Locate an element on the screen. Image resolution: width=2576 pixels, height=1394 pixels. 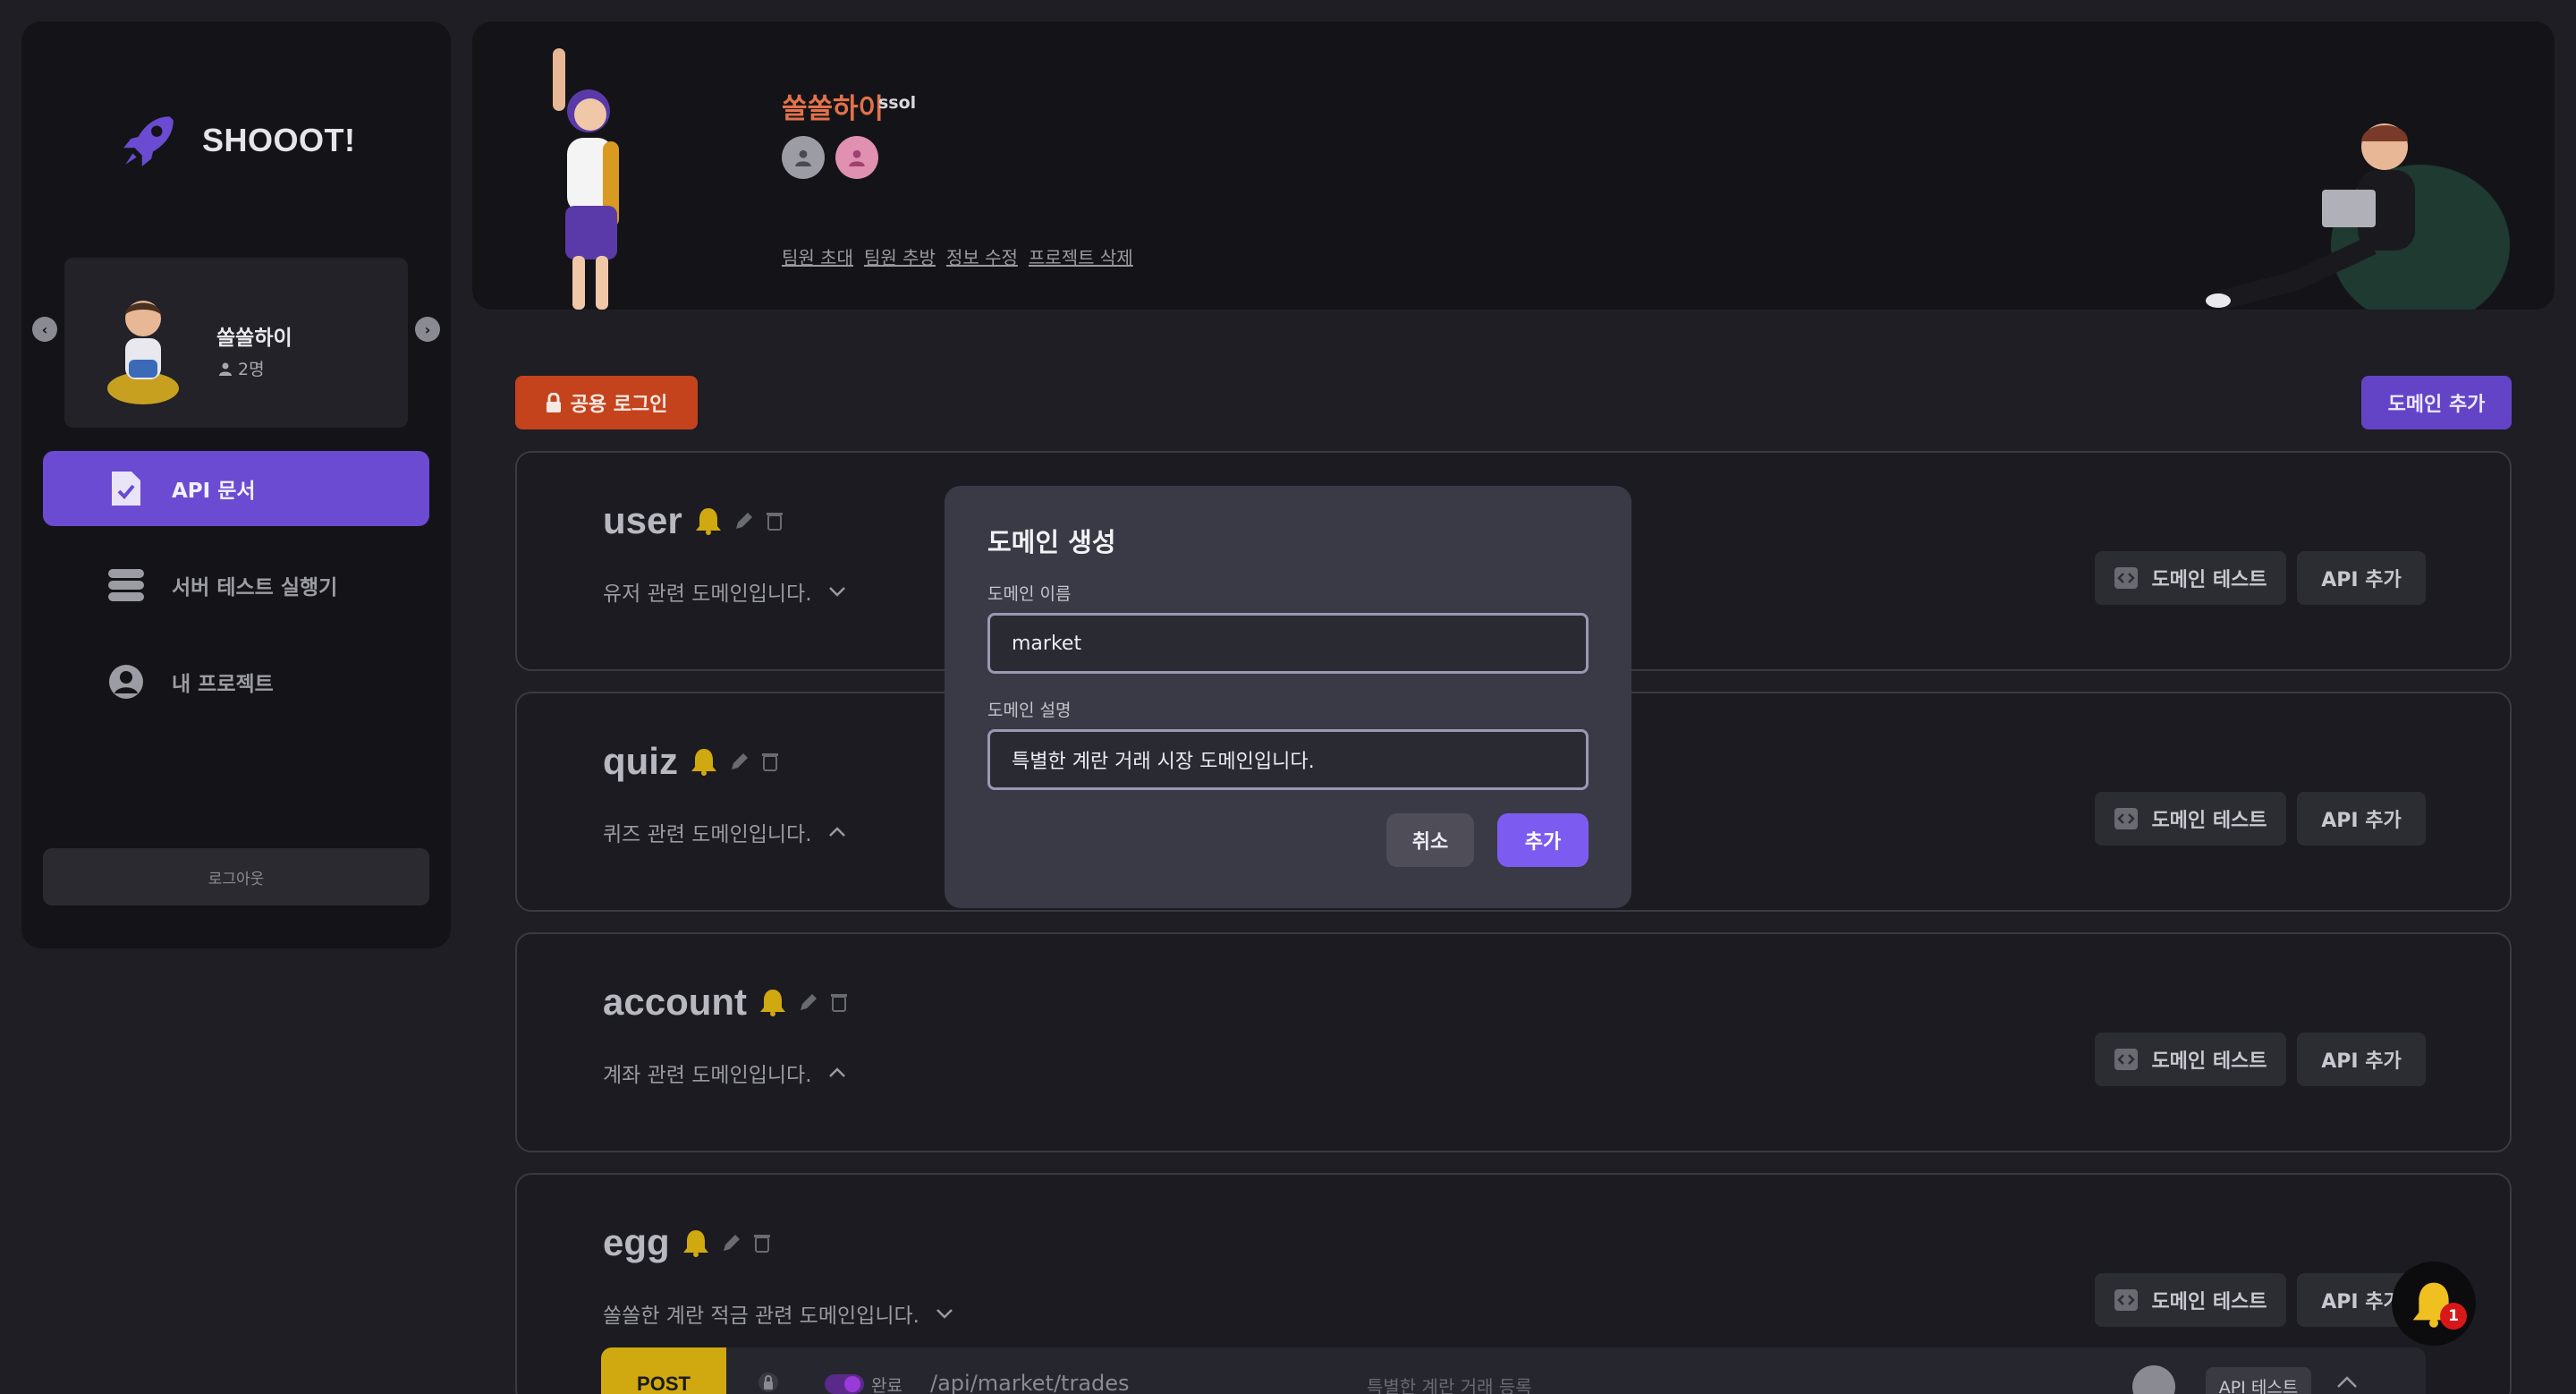
domain-card: account 계좌 관련 도메인입니다. 도메인 테스트 API 추가 is located at coordinates (1513, 1042).